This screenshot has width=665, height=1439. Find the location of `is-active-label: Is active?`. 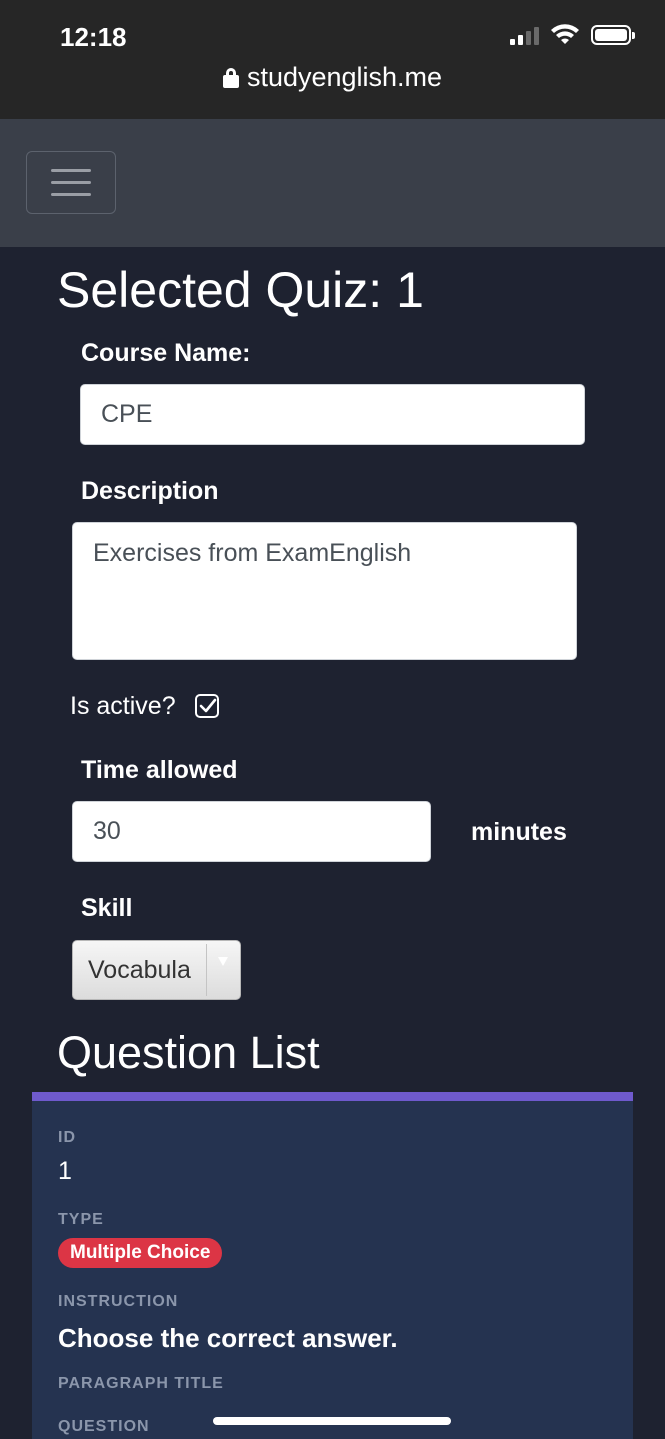

is-active-label: Is active? is located at coordinates (123, 706).